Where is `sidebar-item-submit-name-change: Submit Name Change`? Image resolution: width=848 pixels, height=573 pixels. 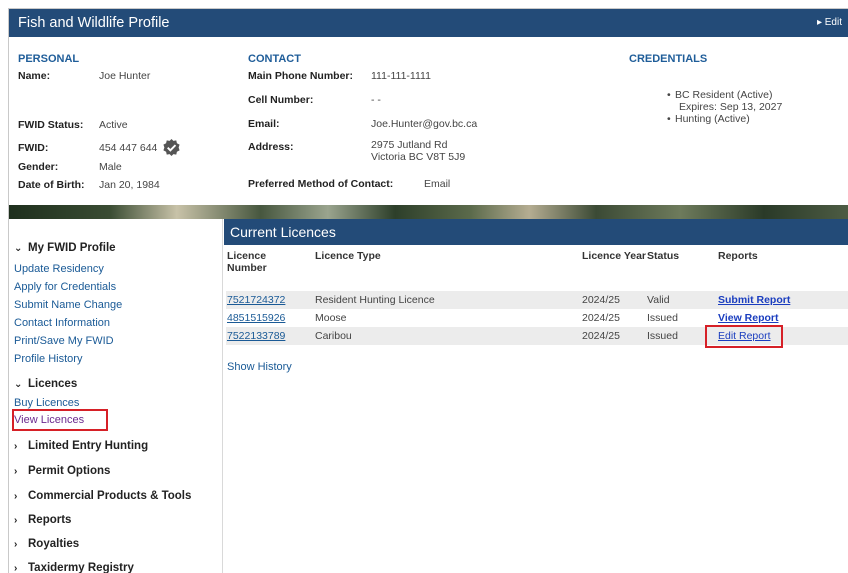 sidebar-item-submit-name-change: Submit Name Change is located at coordinates (68, 305).